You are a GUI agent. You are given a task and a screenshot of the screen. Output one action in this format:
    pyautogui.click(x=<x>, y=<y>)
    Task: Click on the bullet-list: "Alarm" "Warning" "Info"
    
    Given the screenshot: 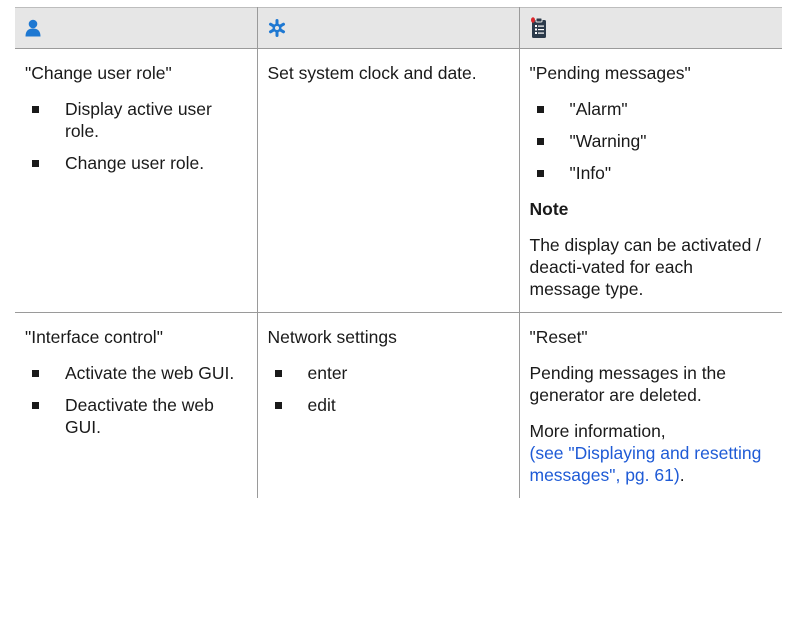 What is the action you would take?
    pyautogui.click(x=649, y=141)
    